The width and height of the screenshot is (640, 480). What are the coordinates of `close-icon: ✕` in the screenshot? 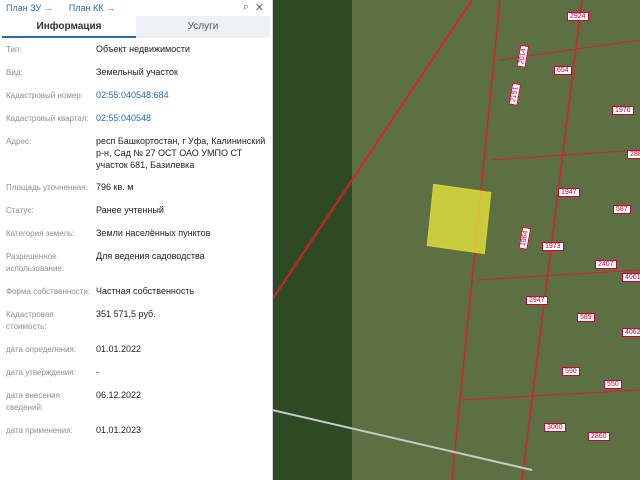 It's located at (259, 7).